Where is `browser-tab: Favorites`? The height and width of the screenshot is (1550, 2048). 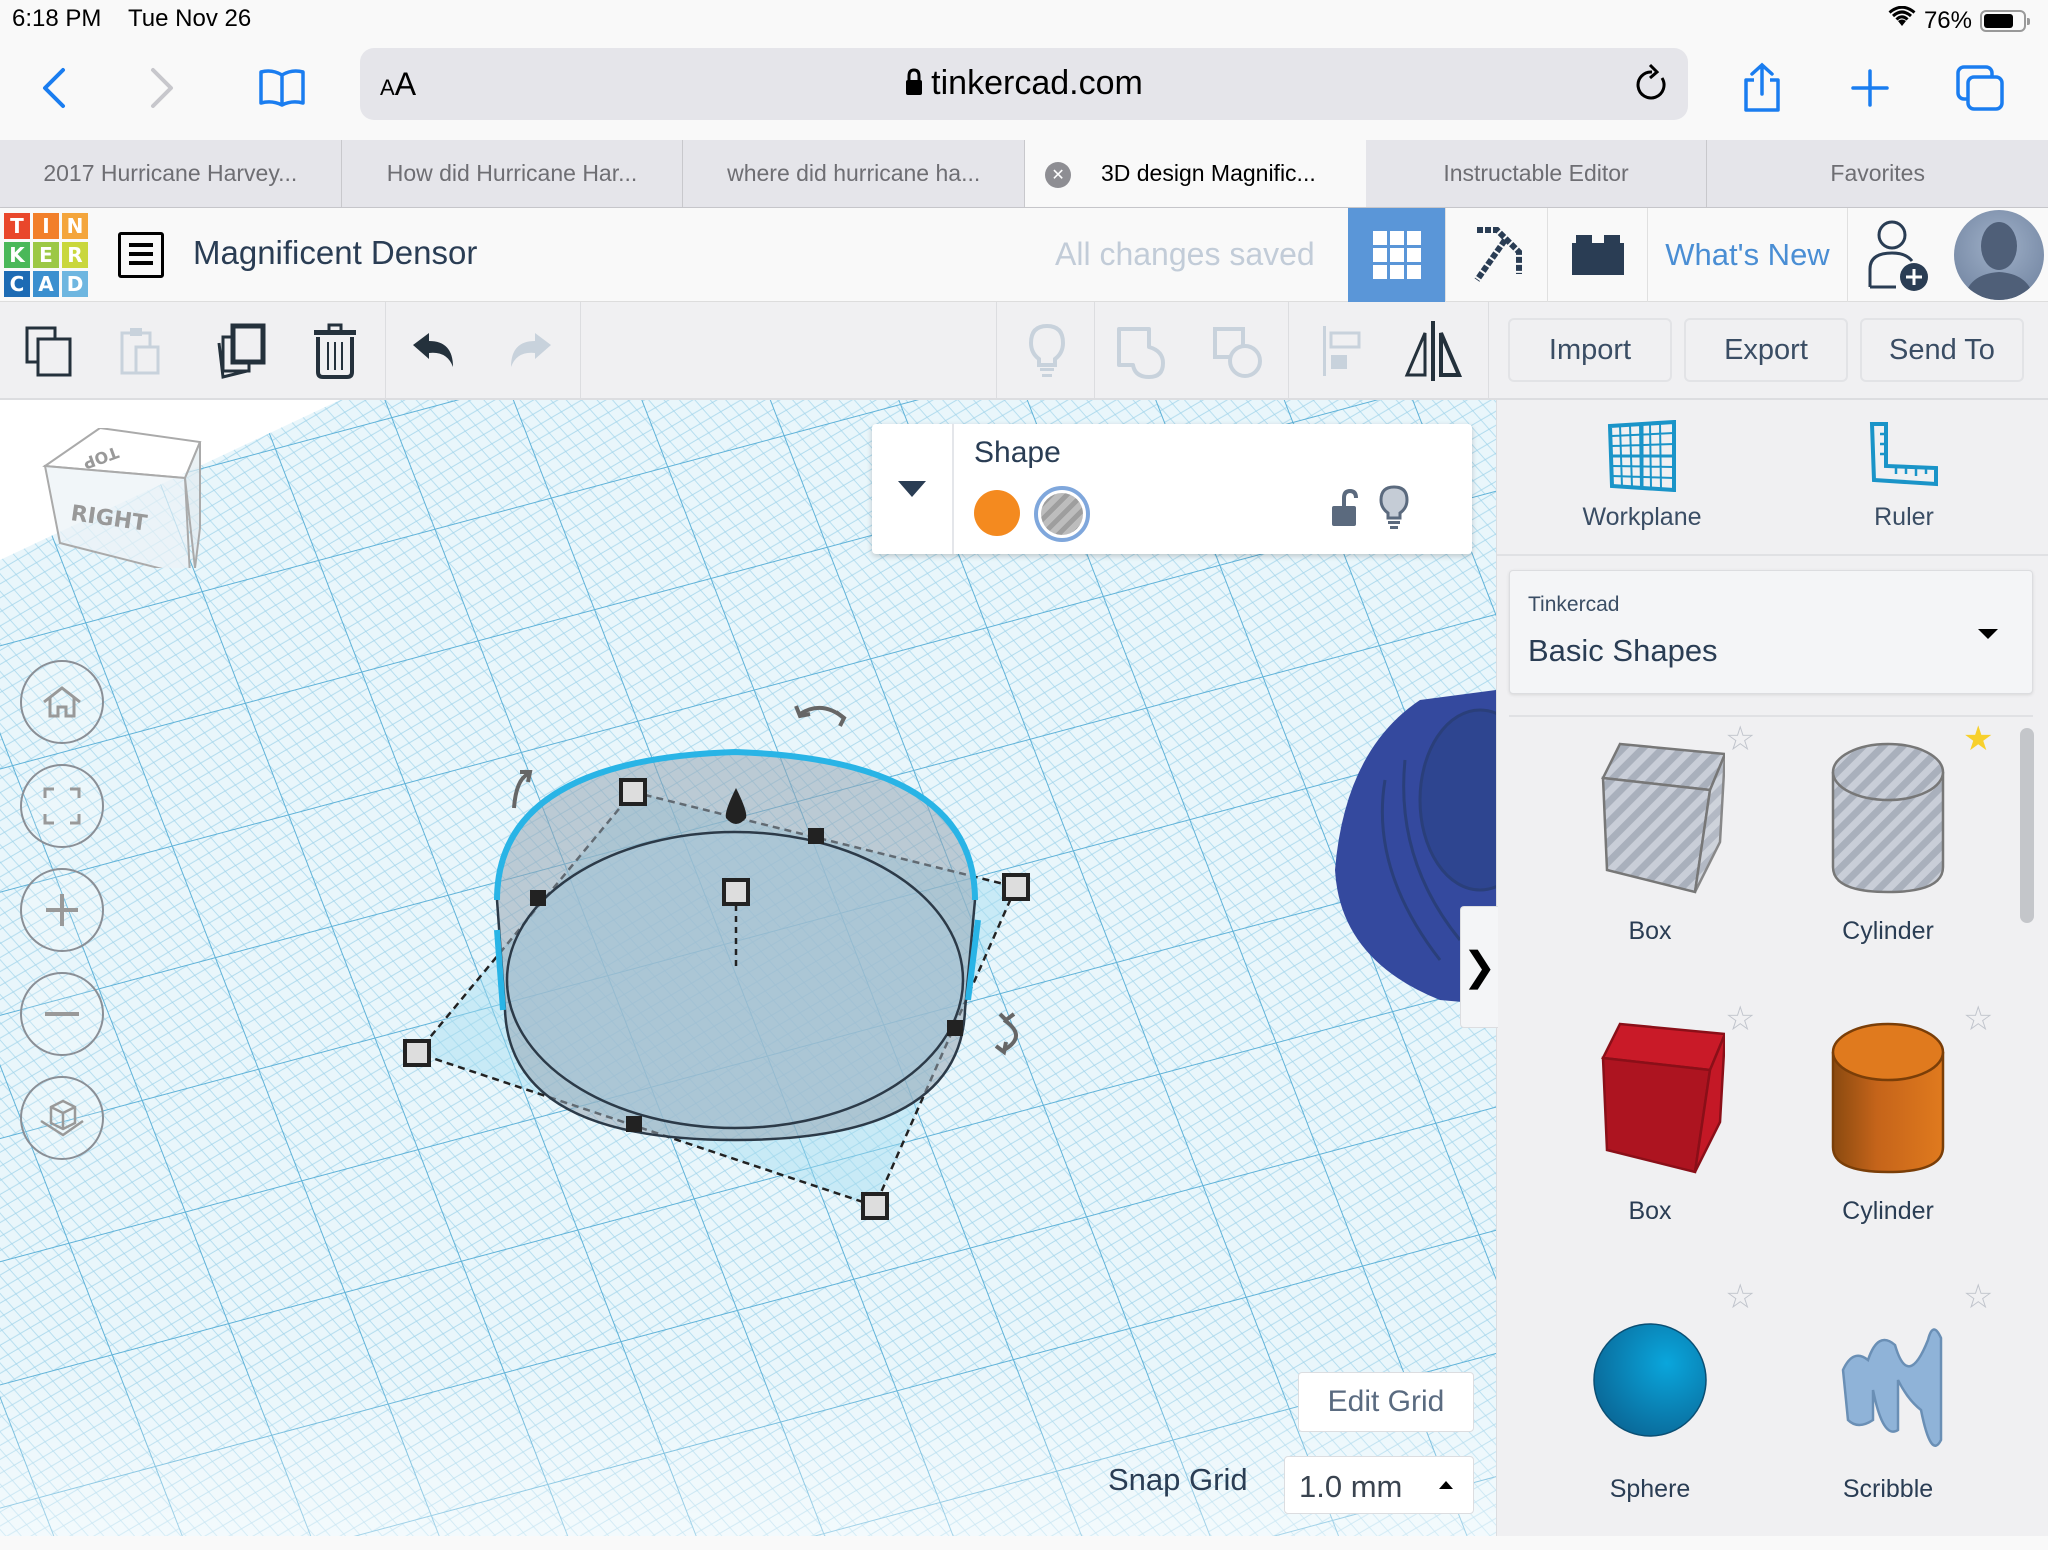
browser-tab: Favorites is located at coordinates (1877, 173).